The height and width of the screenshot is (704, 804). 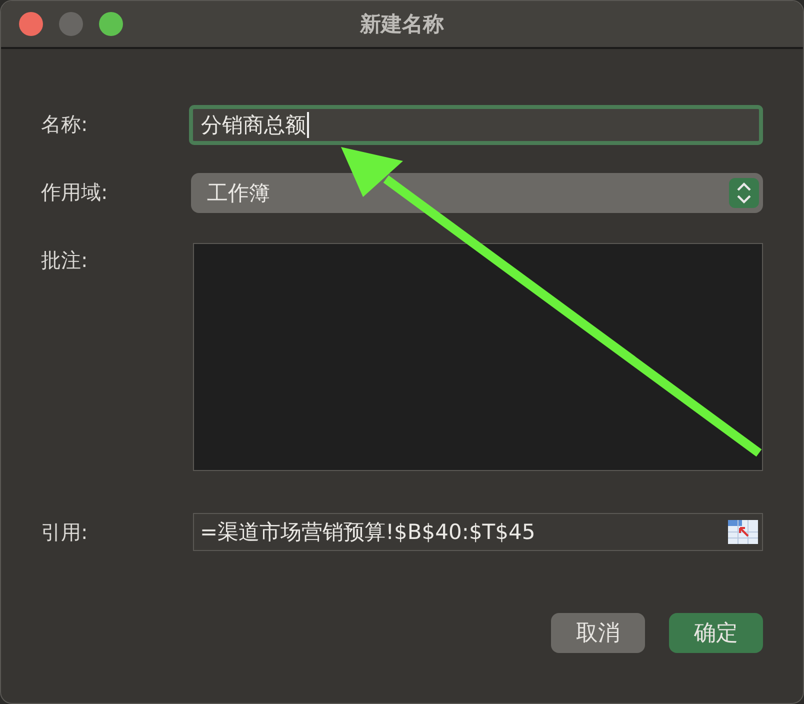 What do you see at coordinates (65, 532) in the screenshot?
I see `field-label: 引用:` at bounding box center [65, 532].